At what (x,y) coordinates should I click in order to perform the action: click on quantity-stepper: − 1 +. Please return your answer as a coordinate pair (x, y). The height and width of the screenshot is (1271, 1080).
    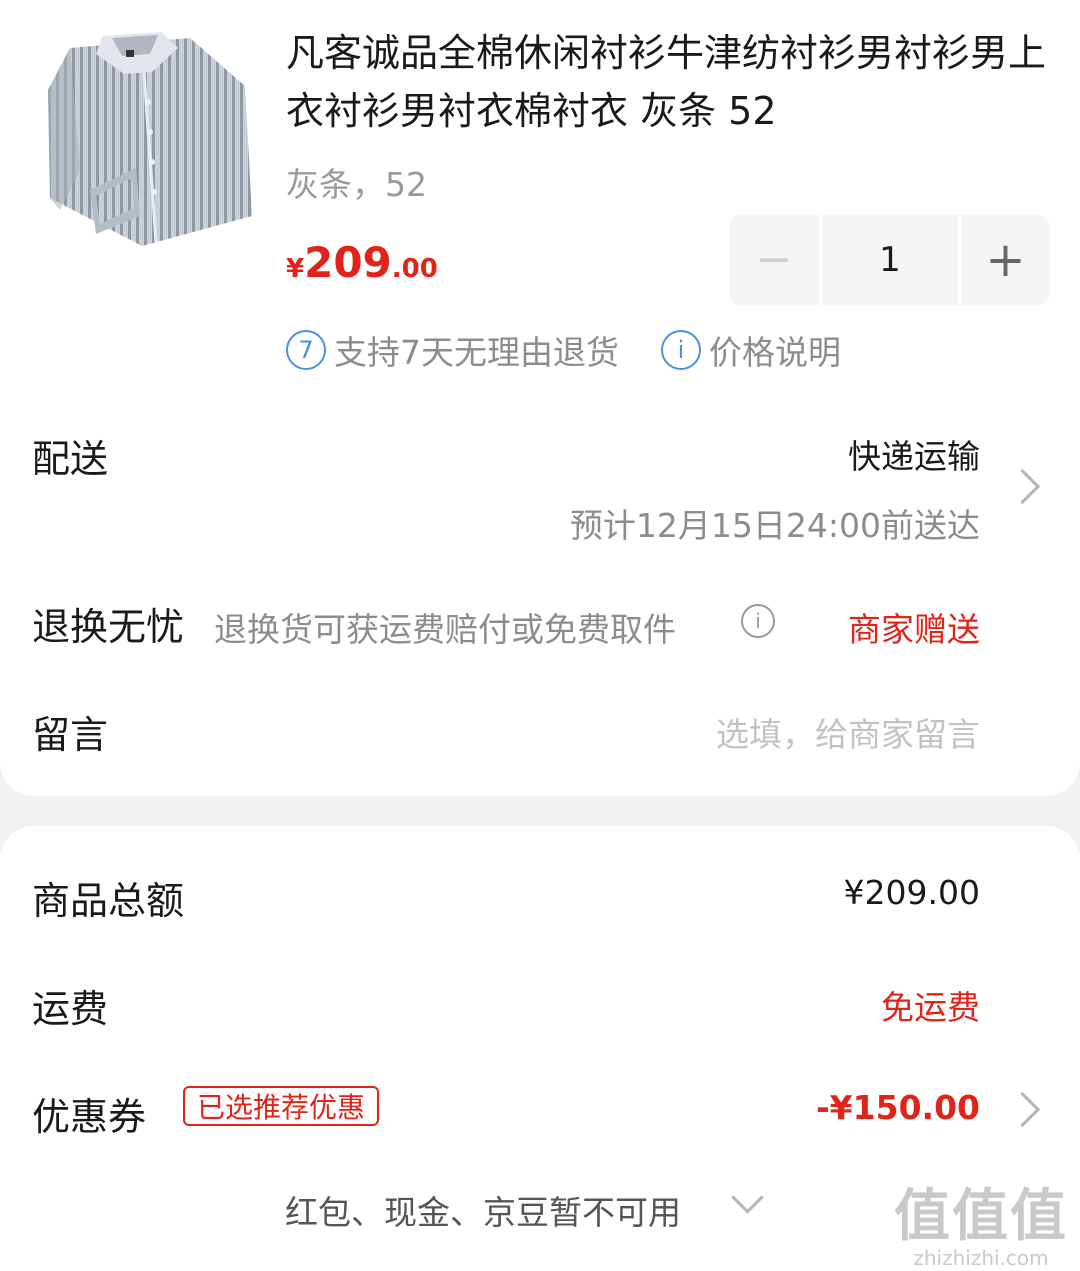
    Looking at the image, I should click on (889, 260).